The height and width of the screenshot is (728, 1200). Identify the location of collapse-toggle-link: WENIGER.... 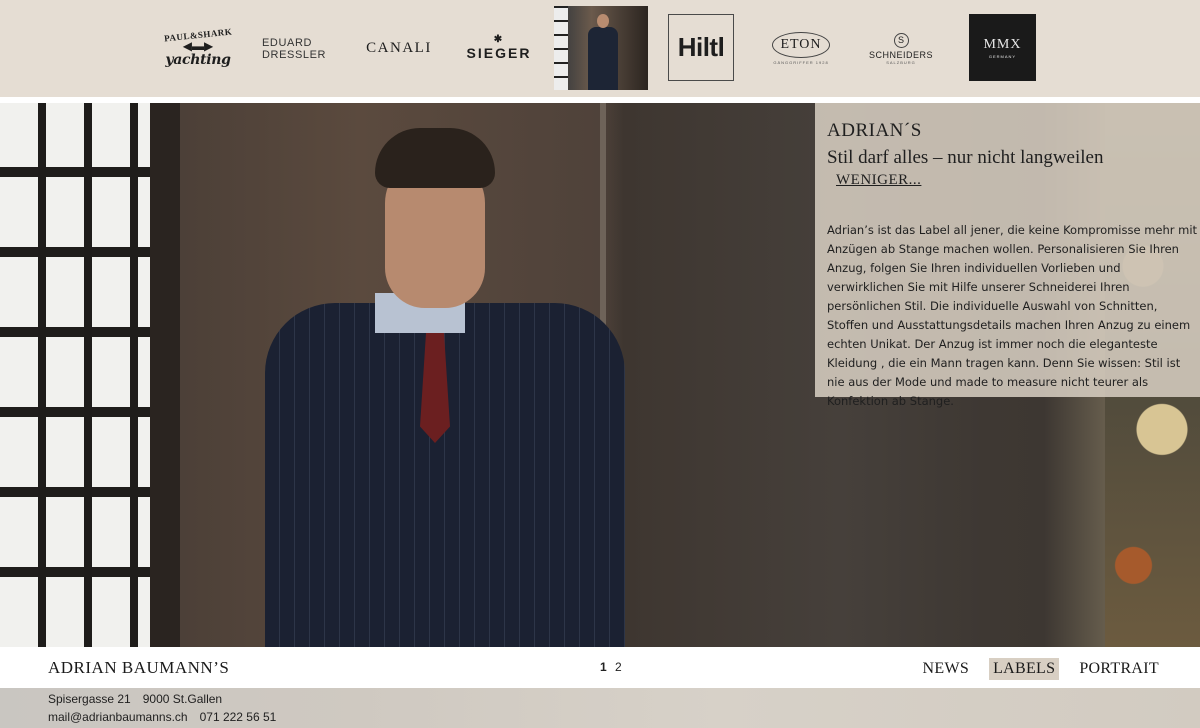
(878, 180).